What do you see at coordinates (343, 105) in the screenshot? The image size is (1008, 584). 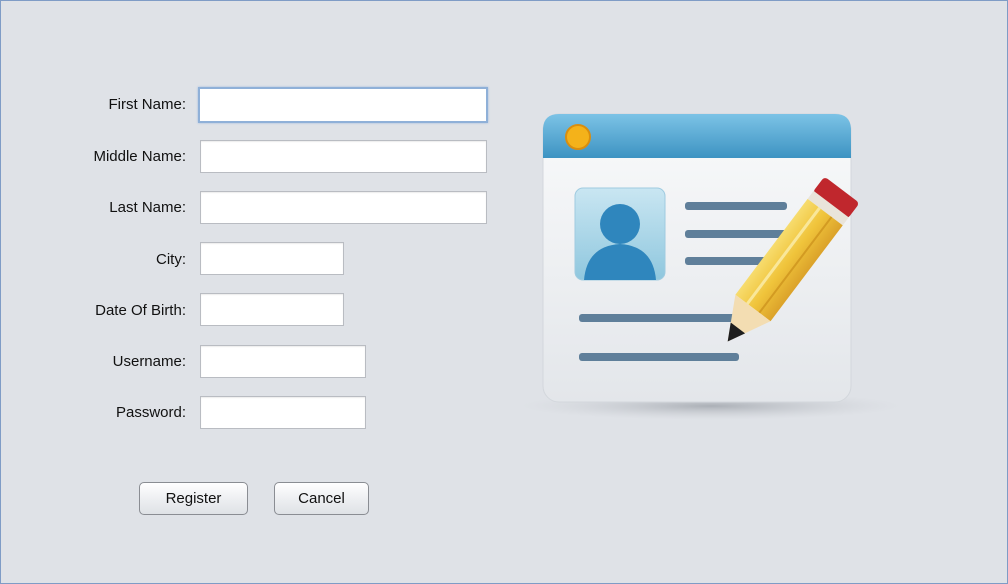 I see `first-name-field` at bounding box center [343, 105].